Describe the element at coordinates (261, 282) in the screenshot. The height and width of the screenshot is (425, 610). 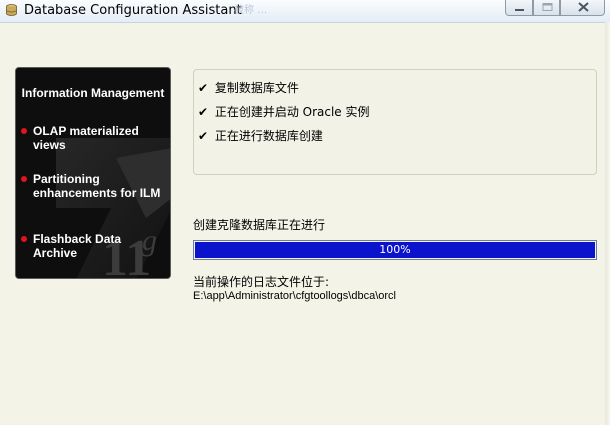
I see `log-file-label: 当前操作的日志文件位于:` at that location.